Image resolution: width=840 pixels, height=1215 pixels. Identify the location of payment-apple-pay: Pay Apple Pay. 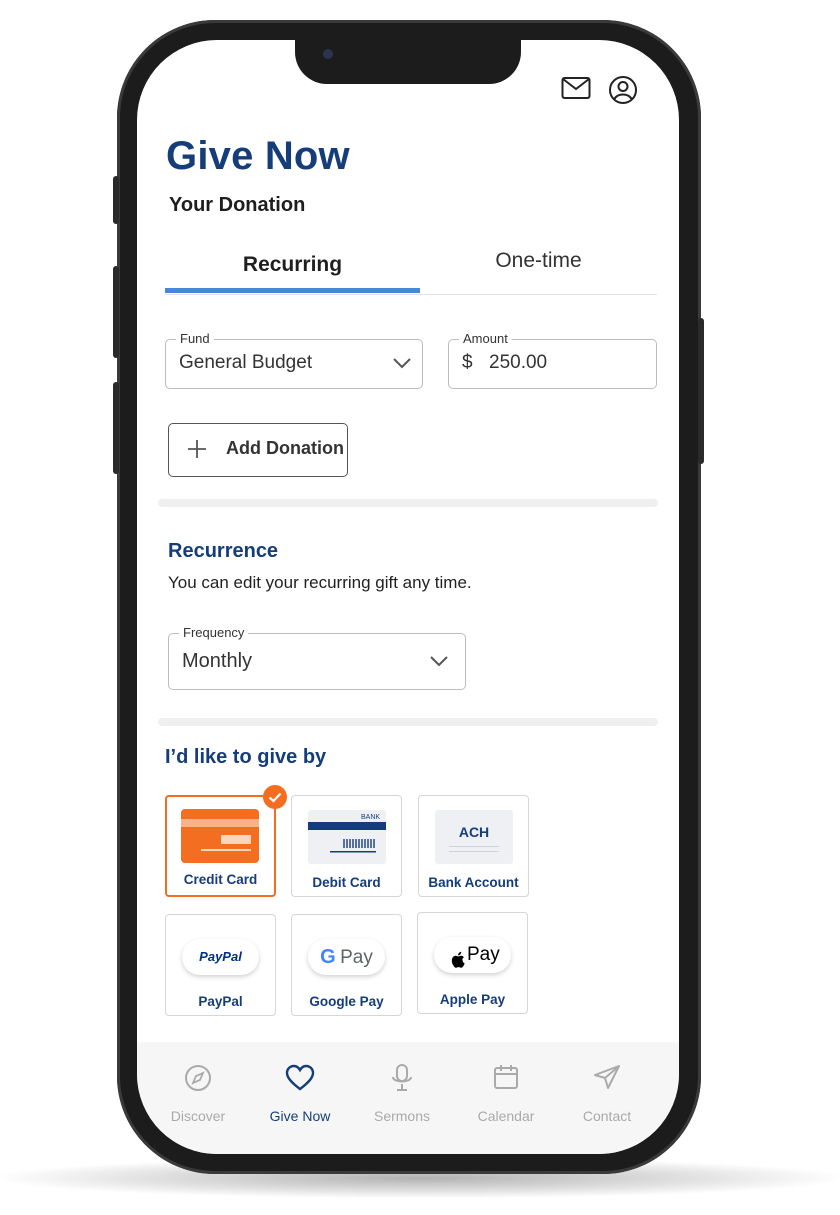
(472, 963).